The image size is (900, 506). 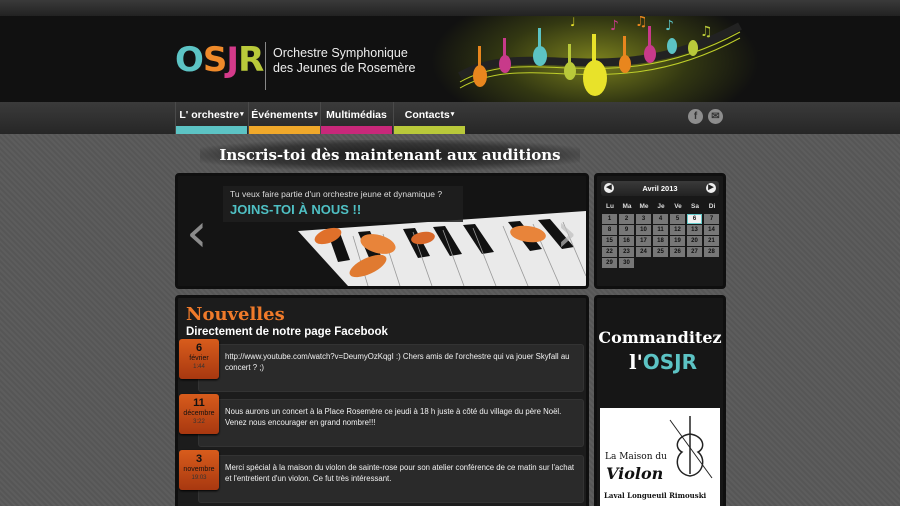 I want to click on calendar-day: 18, so click(x=660, y=241).